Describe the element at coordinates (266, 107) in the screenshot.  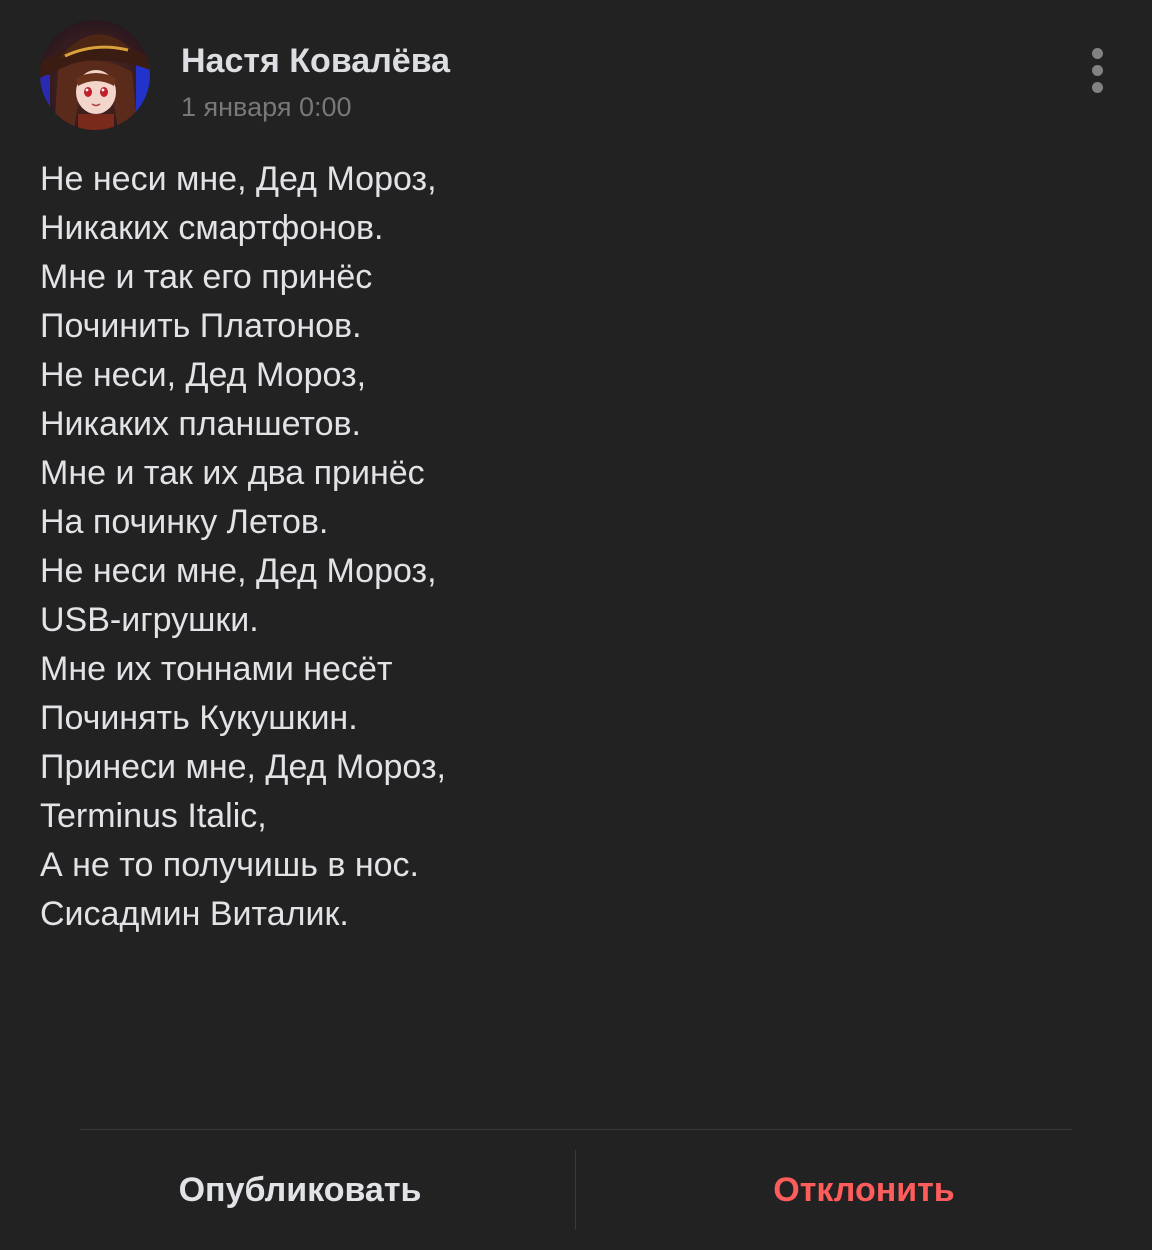
I see `post-date: 1 января 0:00` at that location.